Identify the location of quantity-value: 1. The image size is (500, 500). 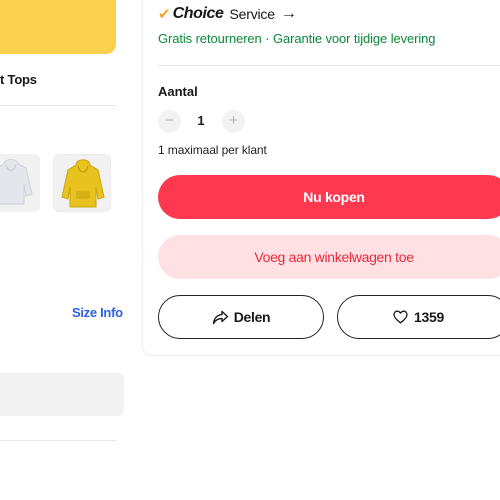
(201, 120).